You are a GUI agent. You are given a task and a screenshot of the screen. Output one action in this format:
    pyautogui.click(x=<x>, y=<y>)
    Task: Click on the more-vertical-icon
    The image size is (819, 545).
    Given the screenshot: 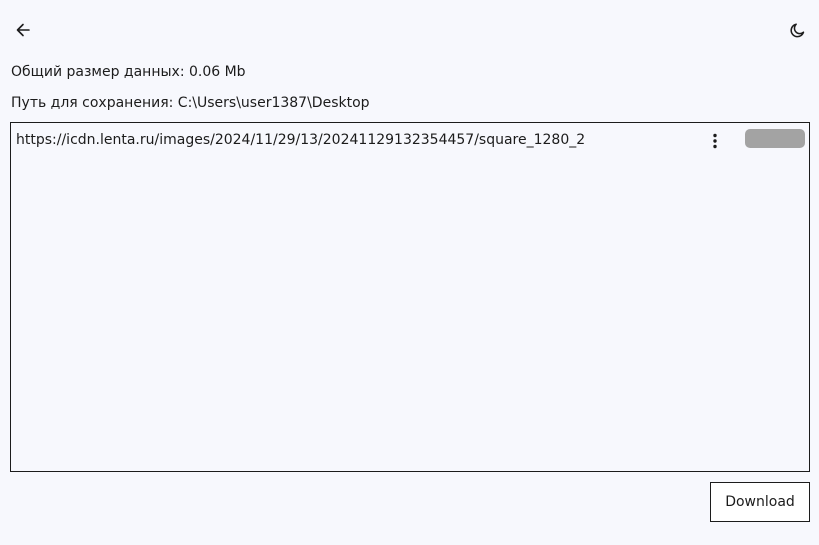 What is the action you would take?
    pyautogui.click(x=715, y=141)
    